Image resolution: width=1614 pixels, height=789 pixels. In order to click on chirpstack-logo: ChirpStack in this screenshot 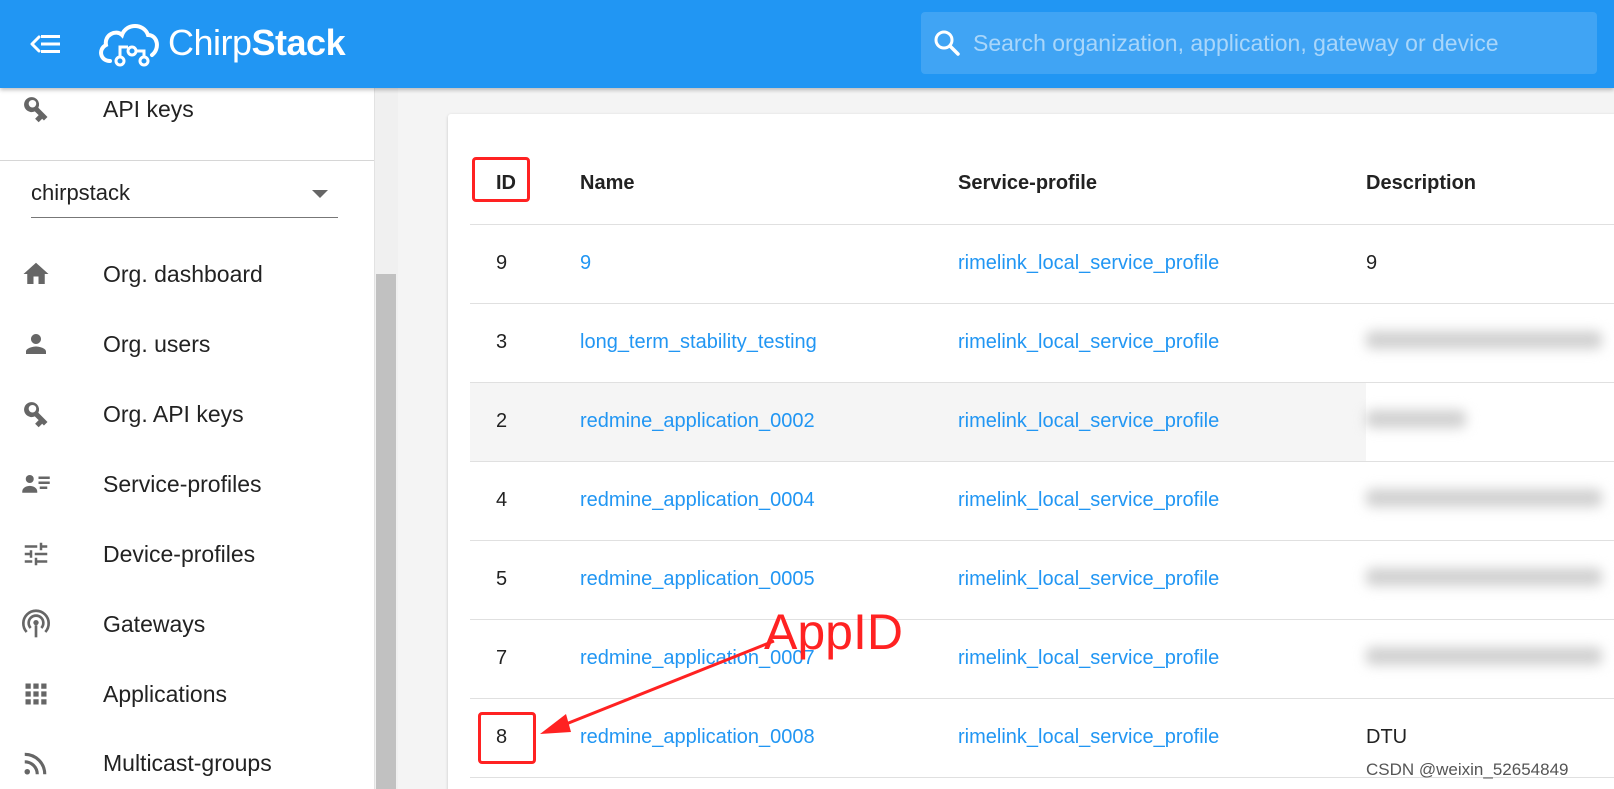, I will do `click(221, 43)`.